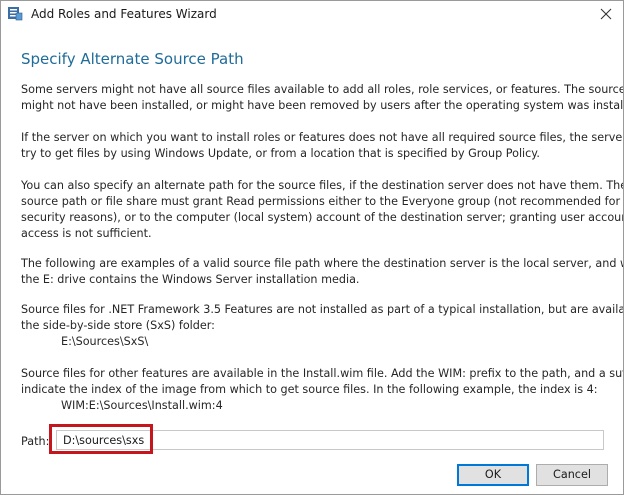 The image size is (624, 495). What do you see at coordinates (312, 14) in the screenshot?
I see `title-bar: Add Roles and Features Wizard` at bounding box center [312, 14].